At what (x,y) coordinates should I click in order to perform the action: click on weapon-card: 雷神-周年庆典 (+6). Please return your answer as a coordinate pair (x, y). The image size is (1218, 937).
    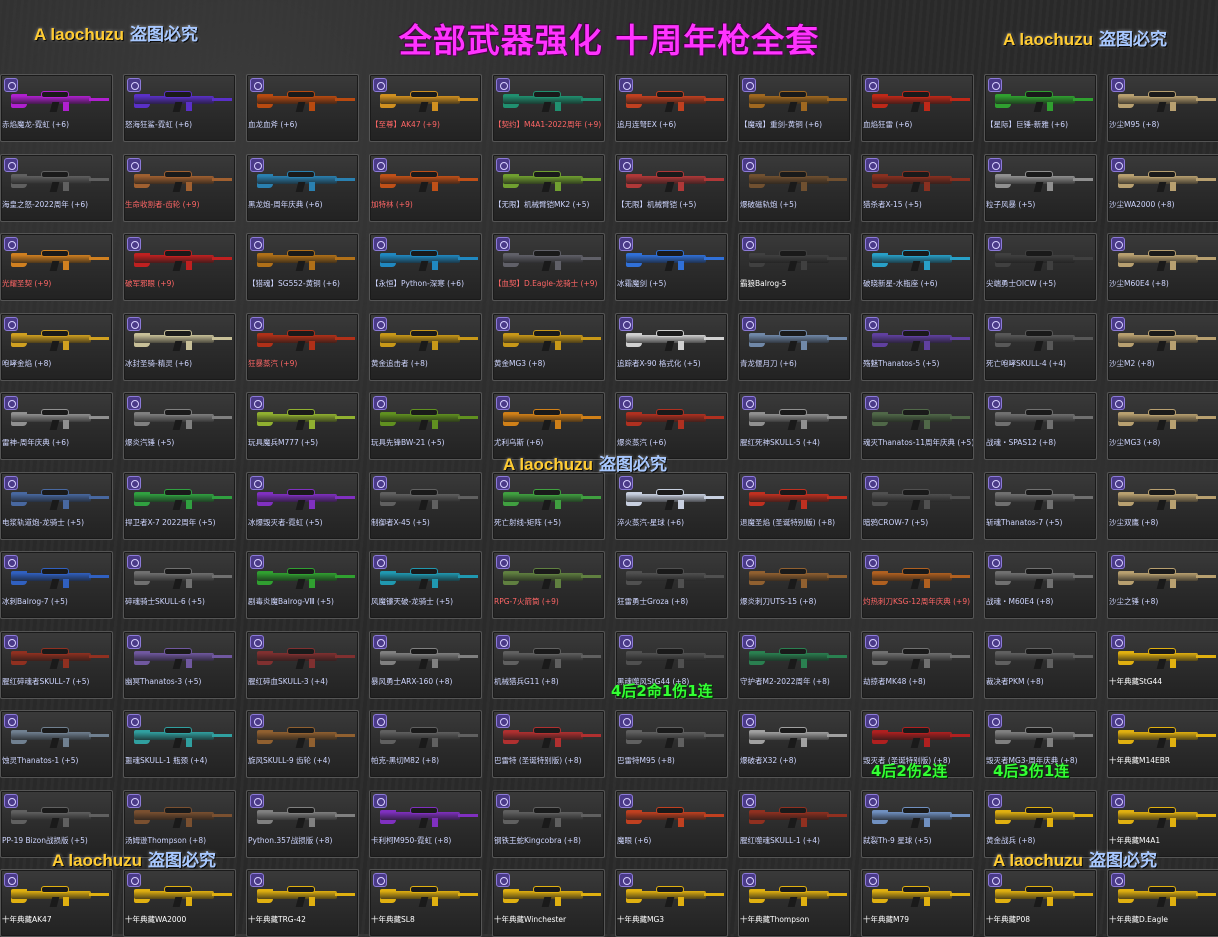
    Looking at the image, I should click on (56, 426).